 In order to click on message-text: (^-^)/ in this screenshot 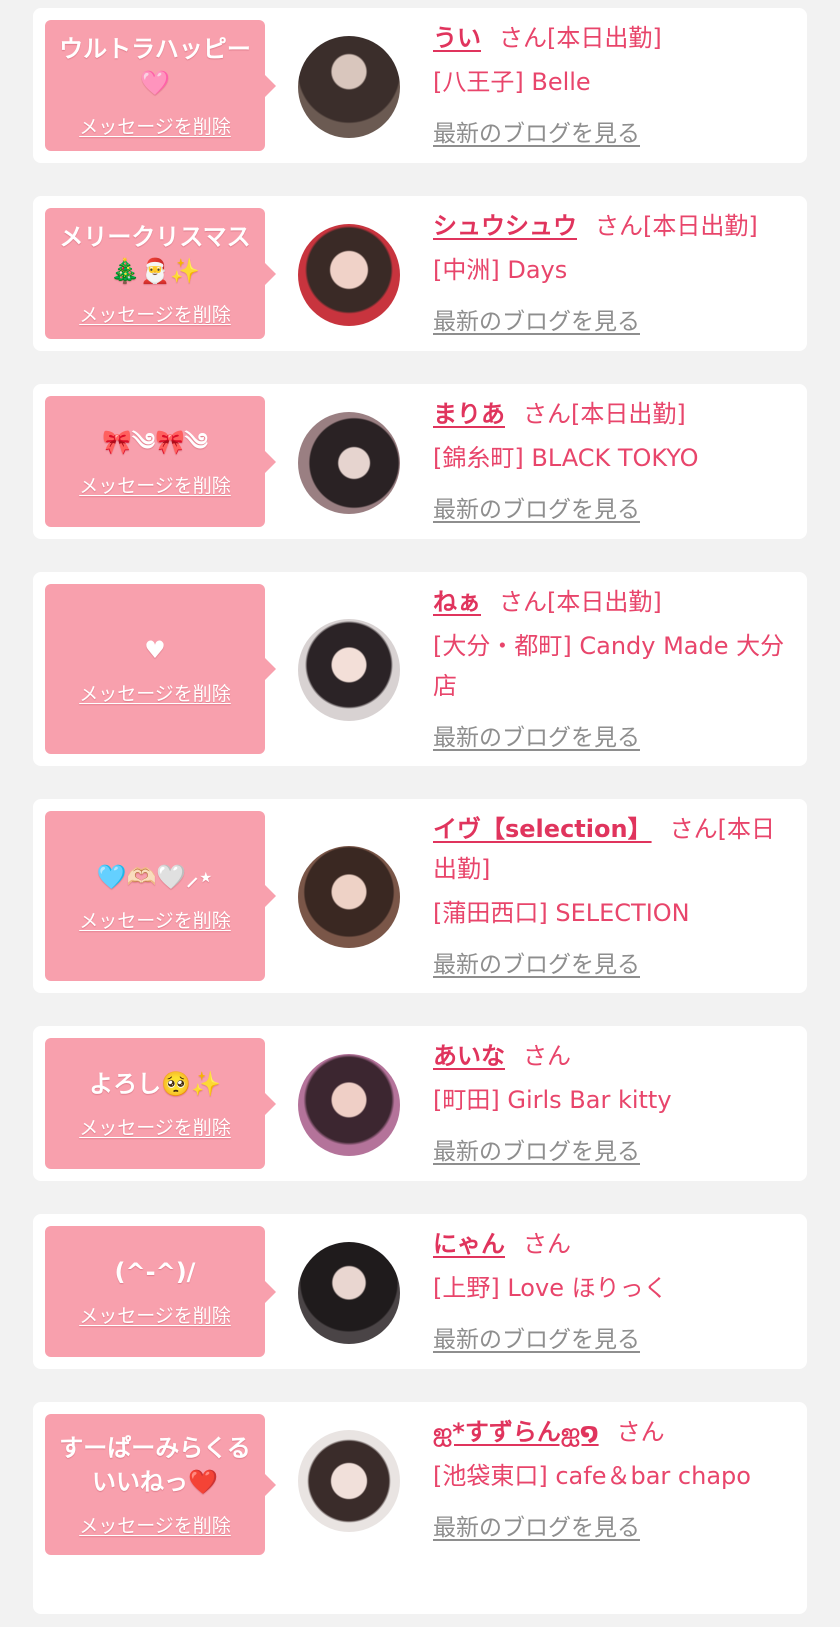, I will do `click(155, 1272)`.